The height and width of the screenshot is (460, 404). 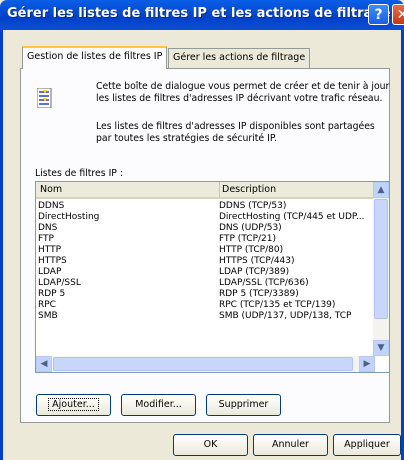 I want to click on apply-button: Appliquer, so click(x=367, y=445).